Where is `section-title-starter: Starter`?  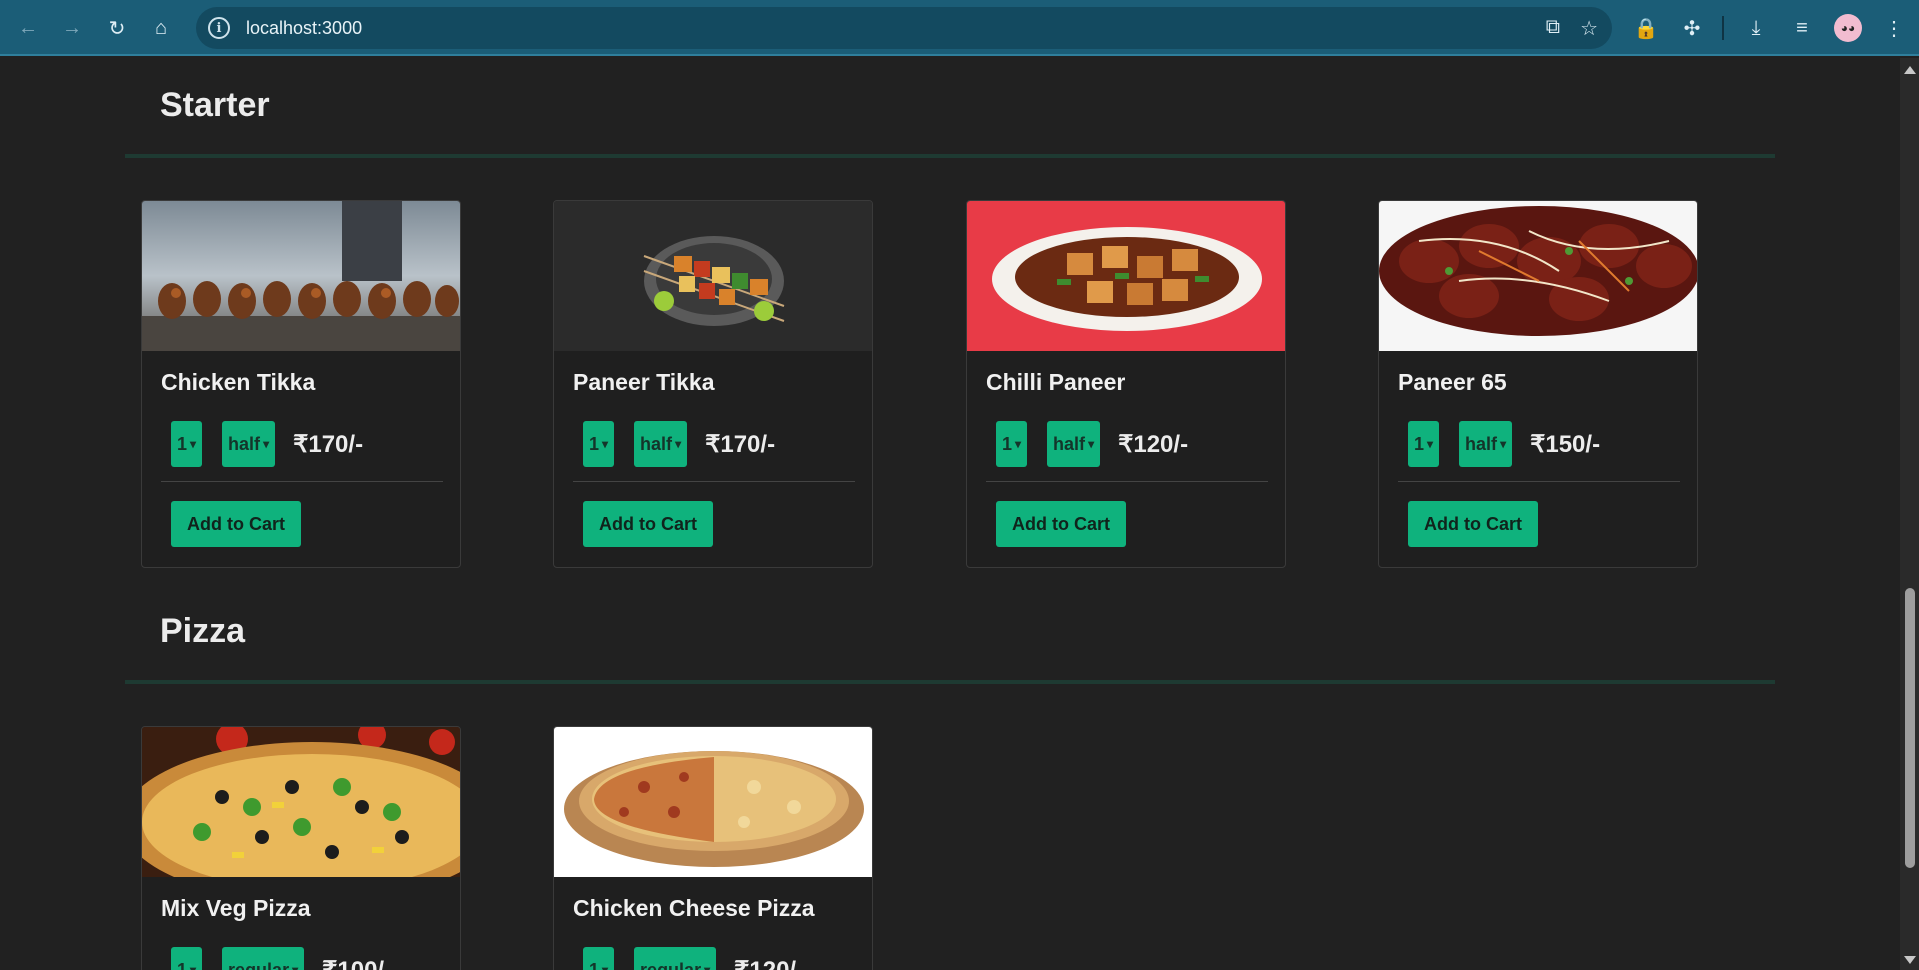 section-title-starter: Starter is located at coordinates (215, 105).